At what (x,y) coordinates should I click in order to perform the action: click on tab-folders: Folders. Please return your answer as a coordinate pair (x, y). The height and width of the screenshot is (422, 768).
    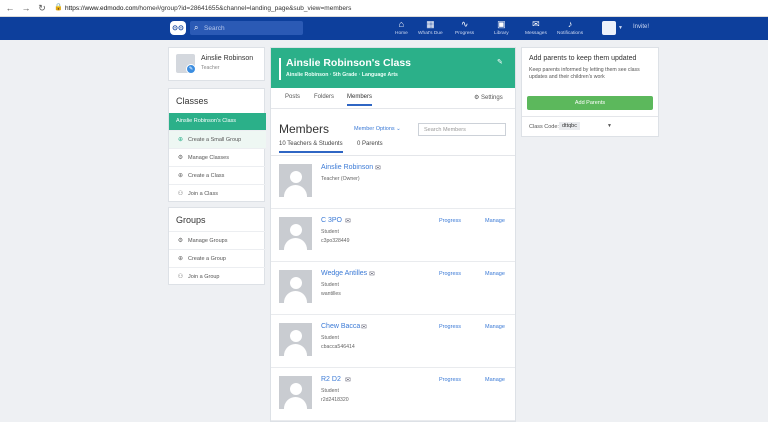
    Looking at the image, I should click on (324, 97).